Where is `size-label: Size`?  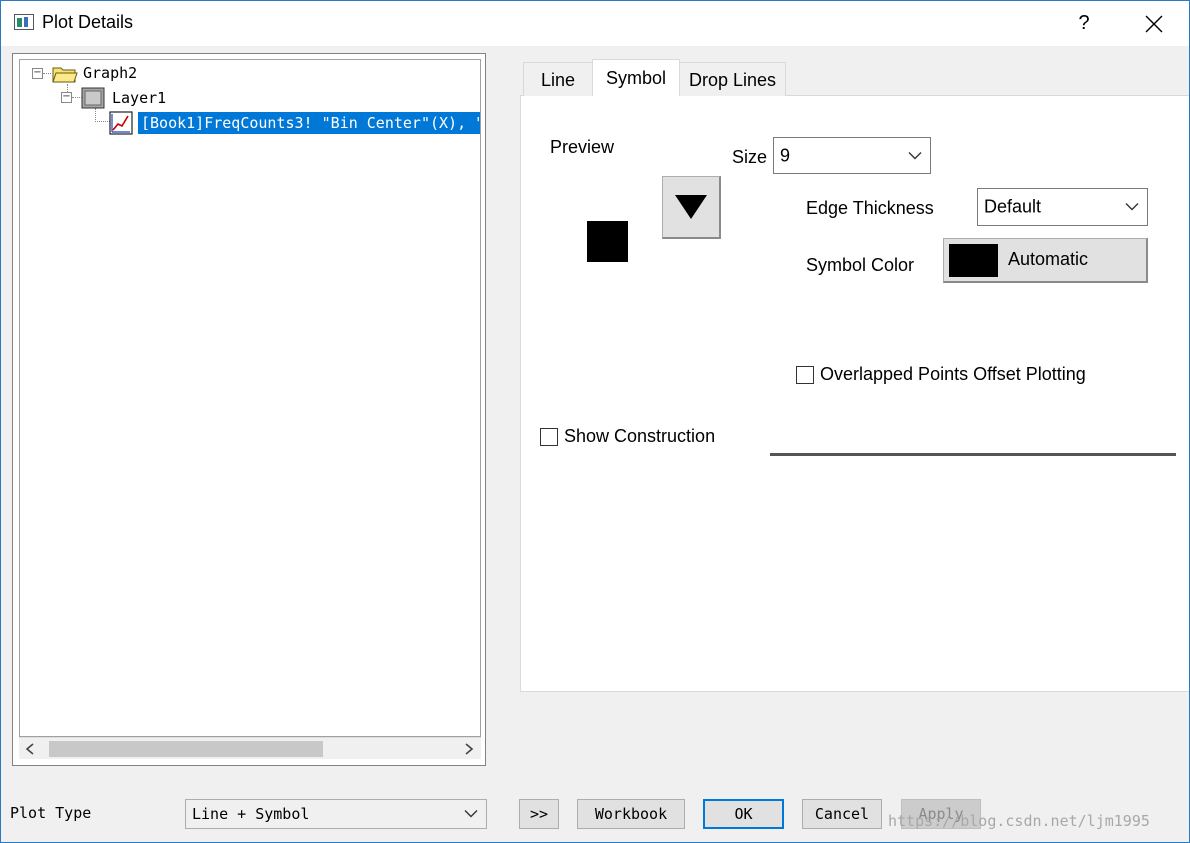
size-label: Size is located at coordinates (750, 157).